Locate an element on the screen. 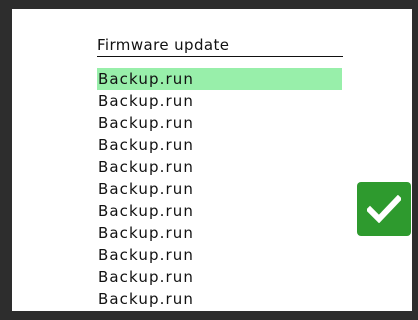 Image resolution: width=418 pixels, height=320 pixels. page-title: Firmware update is located at coordinates (220, 45).